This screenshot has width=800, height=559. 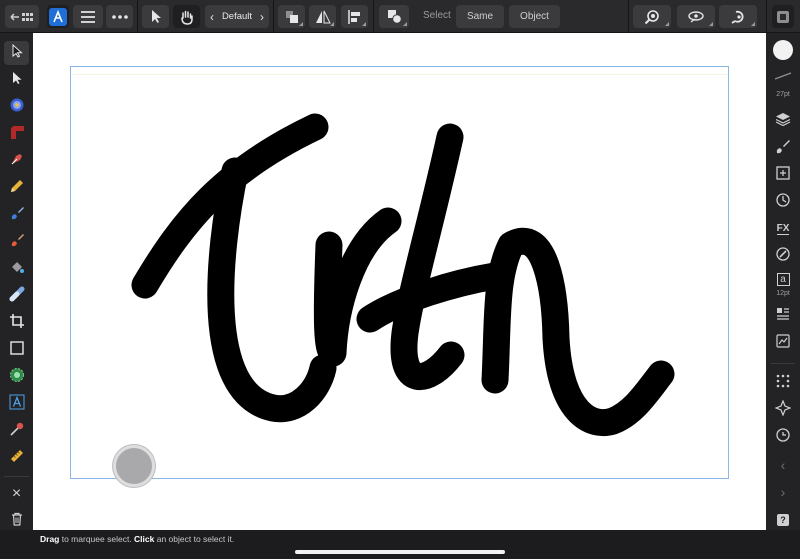 I want to click on layers-button, so click(x=783, y=121).